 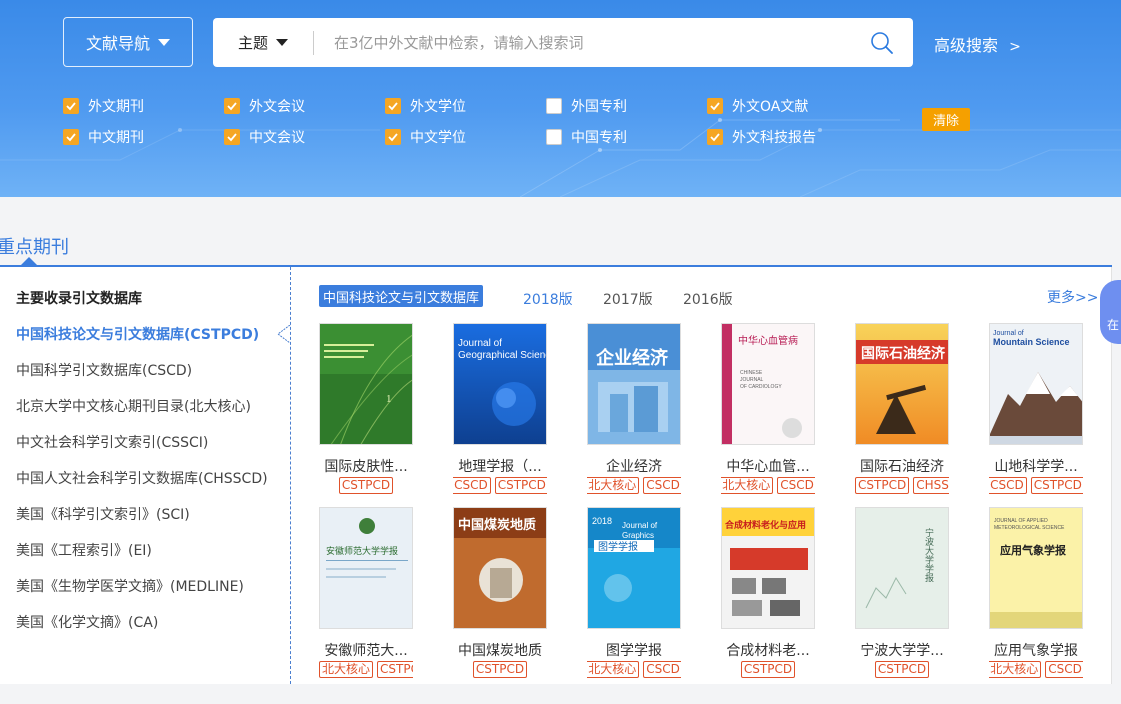 I want to click on journal-tags: 北大核心 CSTPCD, so click(x=366, y=671).